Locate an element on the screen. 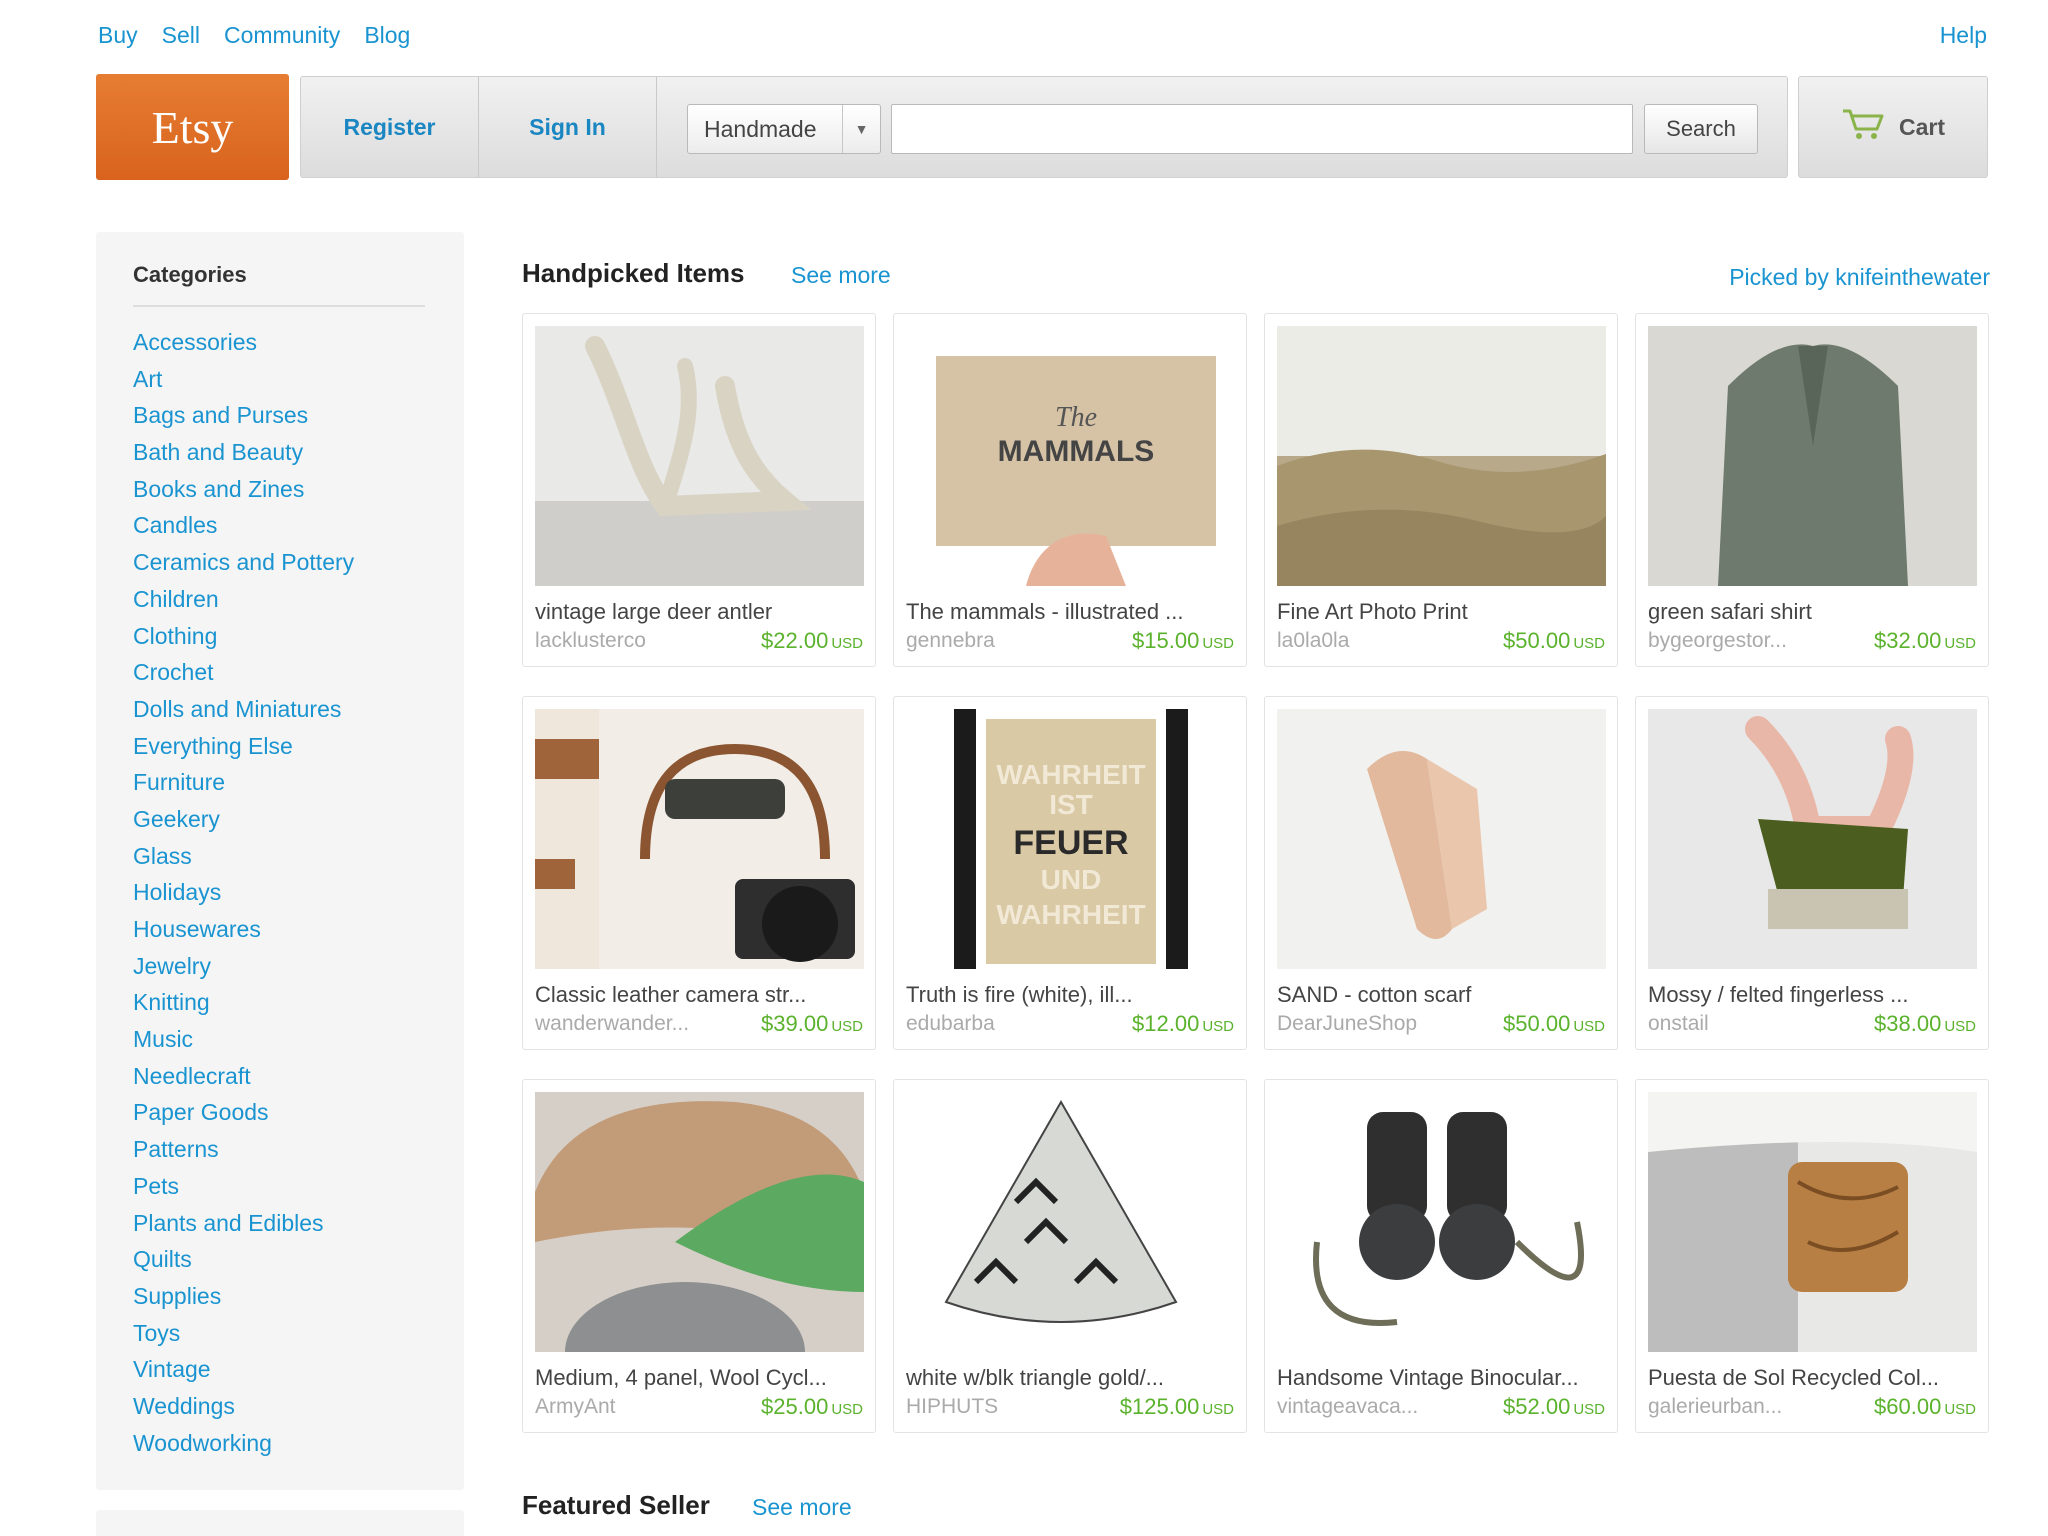 The height and width of the screenshot is (1536, 2048). category-link: Geekery is located at coordinates (243, 819).